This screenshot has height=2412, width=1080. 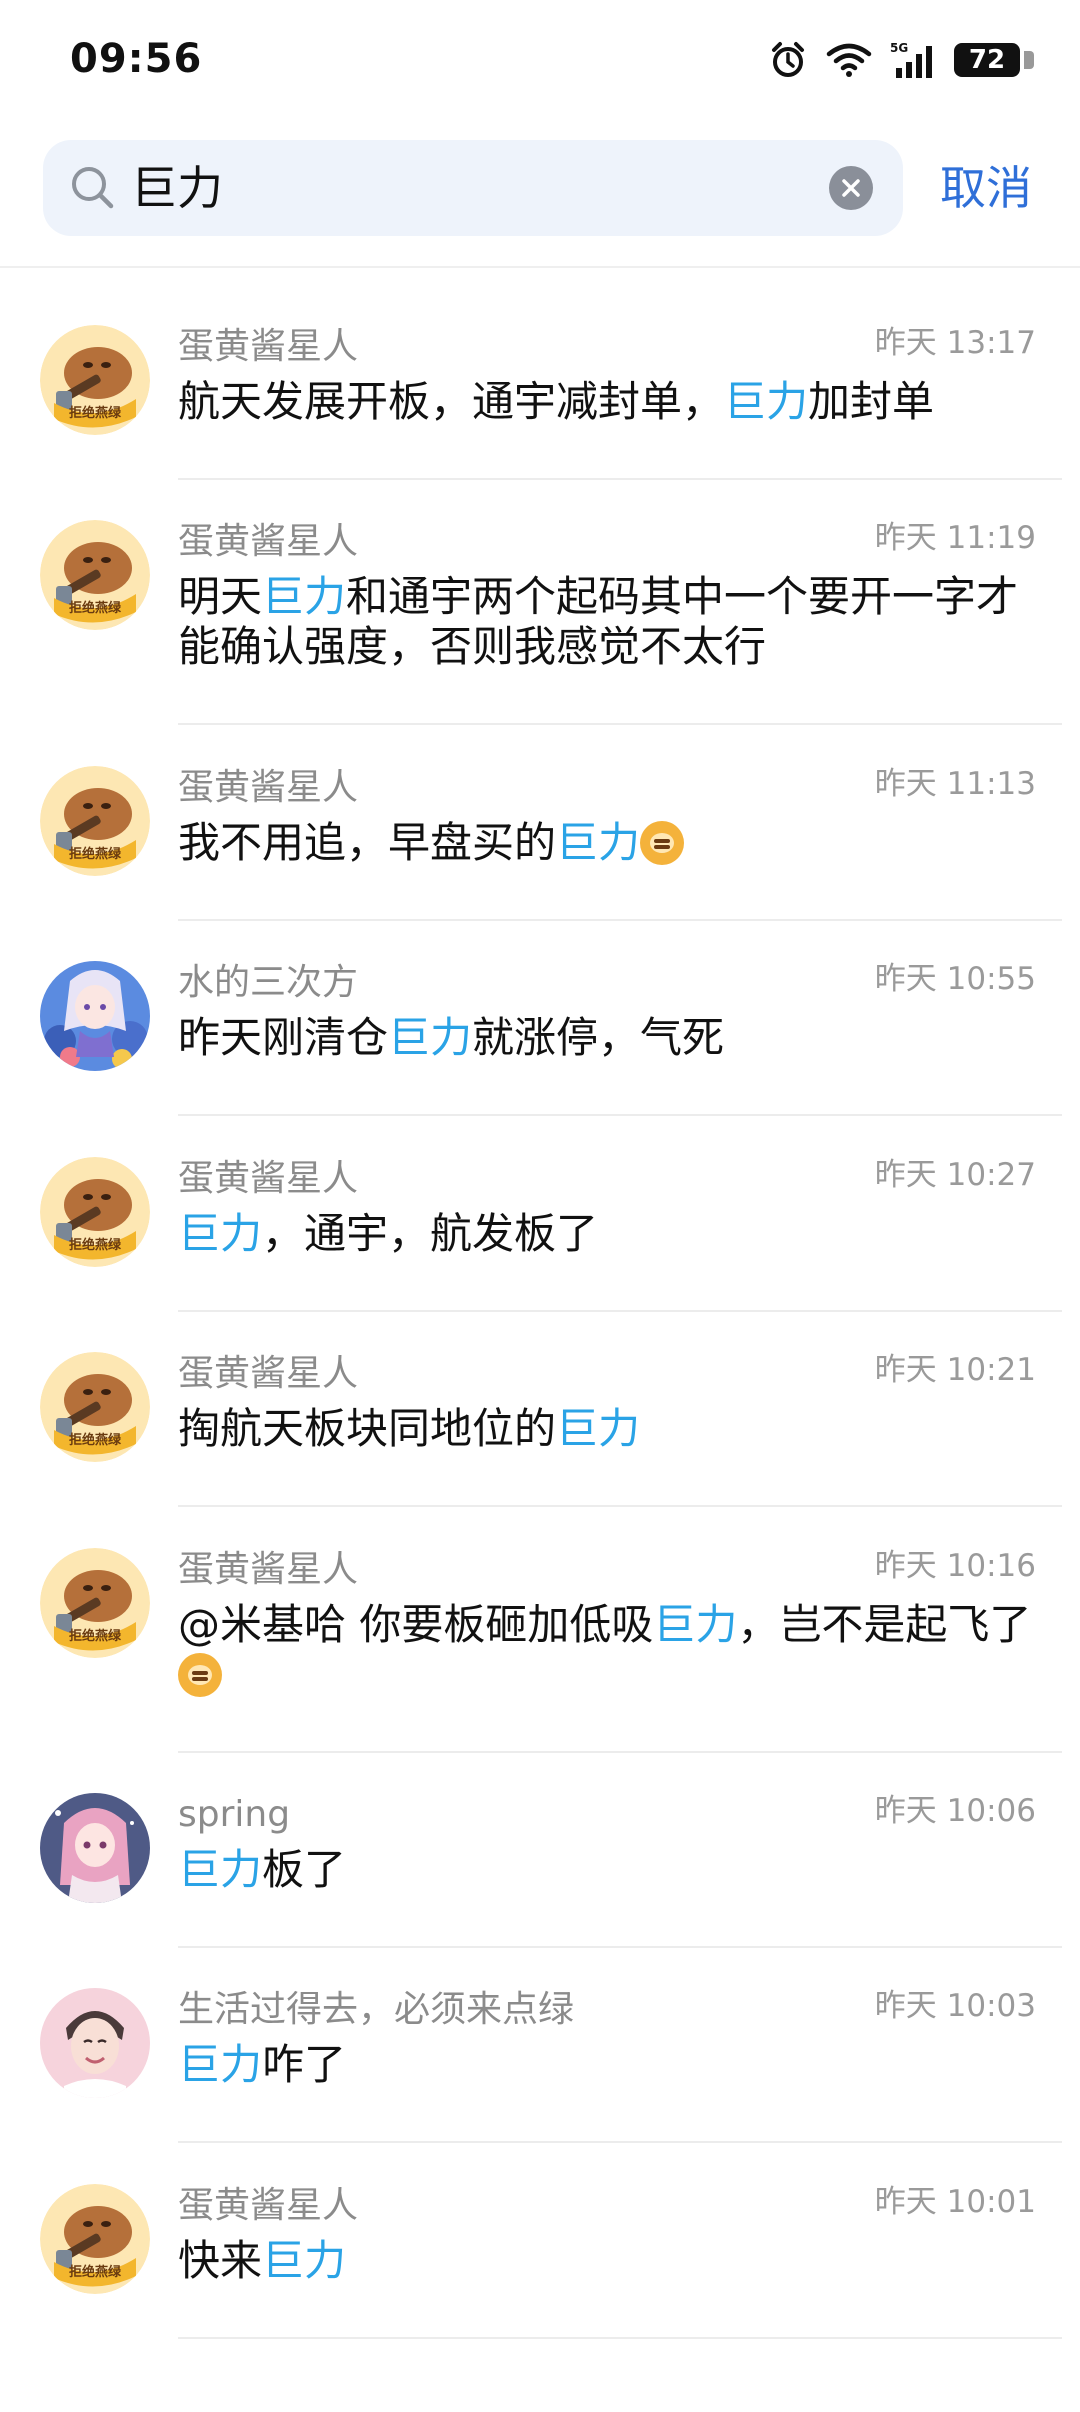 What do you see at coordinates (986, 188) in the screenshot?
I see `cancel-button: 取消` at bounding box center [986, 188].